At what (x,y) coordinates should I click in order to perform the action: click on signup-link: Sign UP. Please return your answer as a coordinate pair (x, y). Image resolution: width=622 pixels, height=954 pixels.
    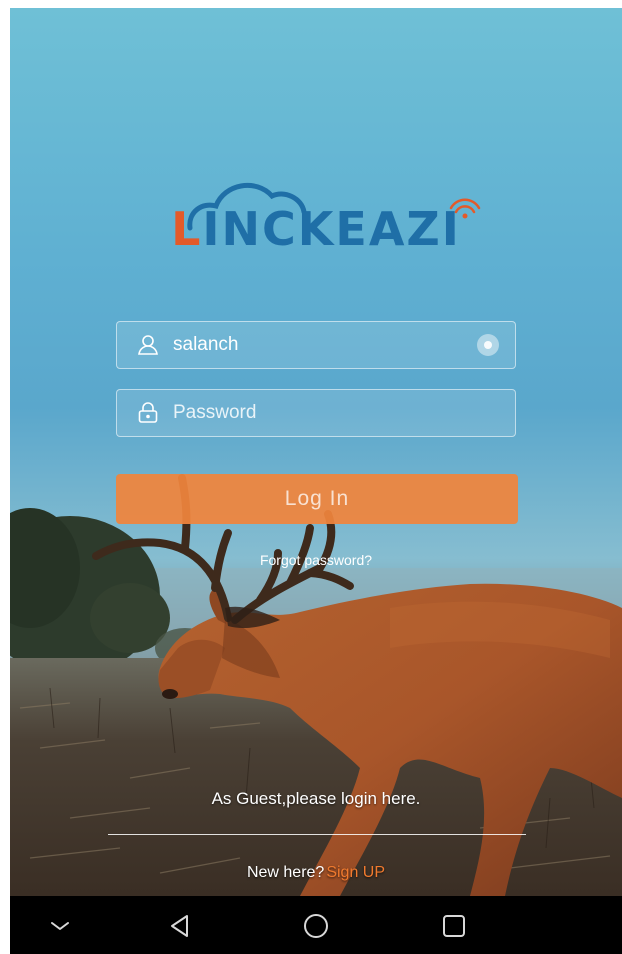
    Looking at the image, I should click on (355, 872).